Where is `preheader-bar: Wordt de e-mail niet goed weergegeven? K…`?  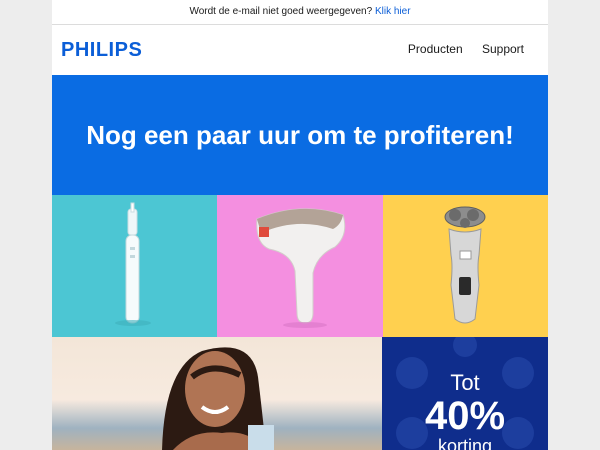
preheader-bar: Wordt de e-mail niet goed weergegeven? K… is located at coordinates (300, 12).